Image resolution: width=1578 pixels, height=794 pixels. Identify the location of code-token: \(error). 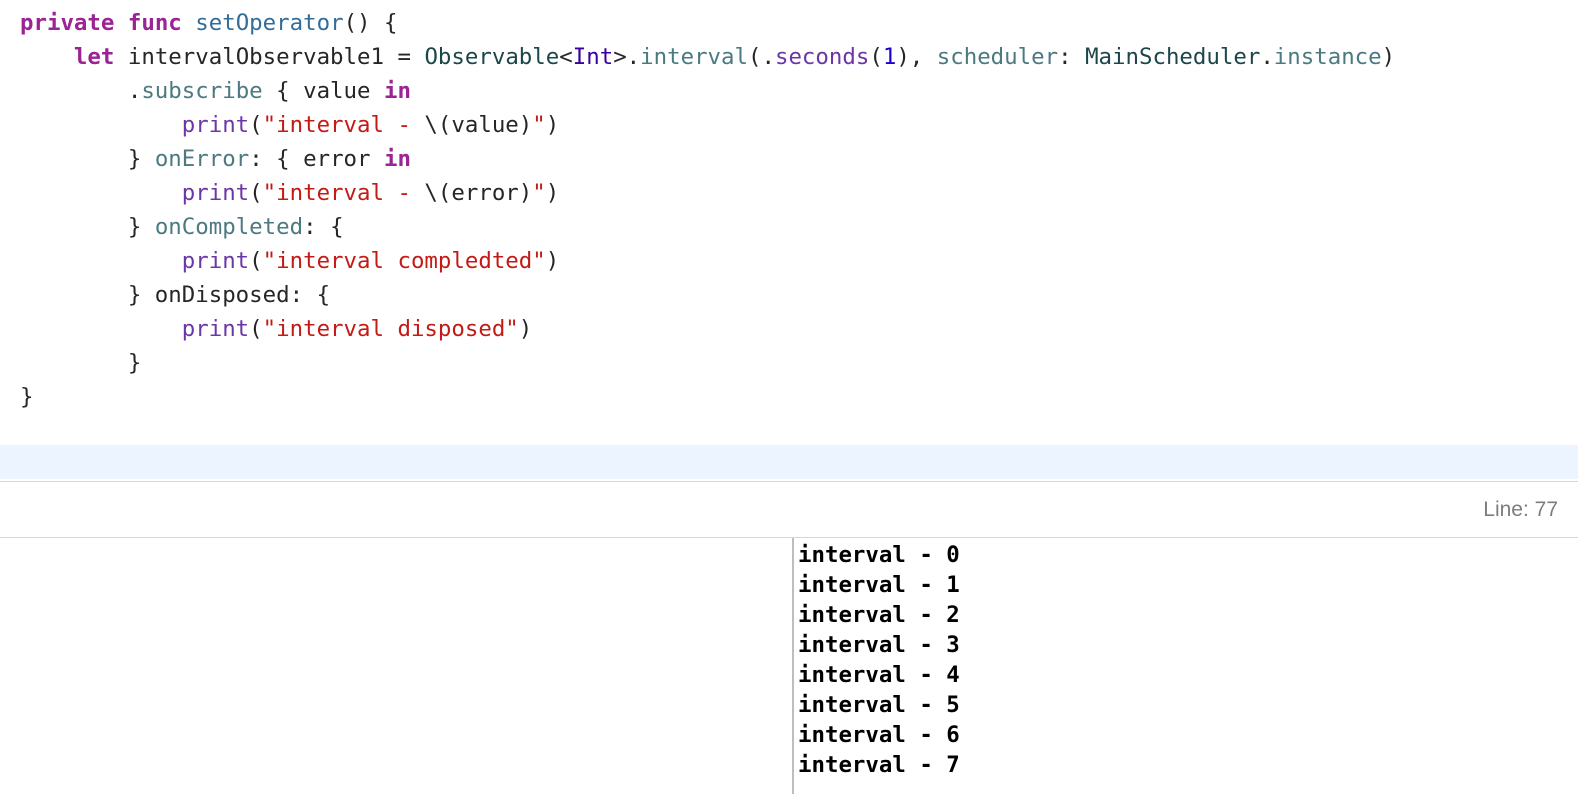
(478, 193).